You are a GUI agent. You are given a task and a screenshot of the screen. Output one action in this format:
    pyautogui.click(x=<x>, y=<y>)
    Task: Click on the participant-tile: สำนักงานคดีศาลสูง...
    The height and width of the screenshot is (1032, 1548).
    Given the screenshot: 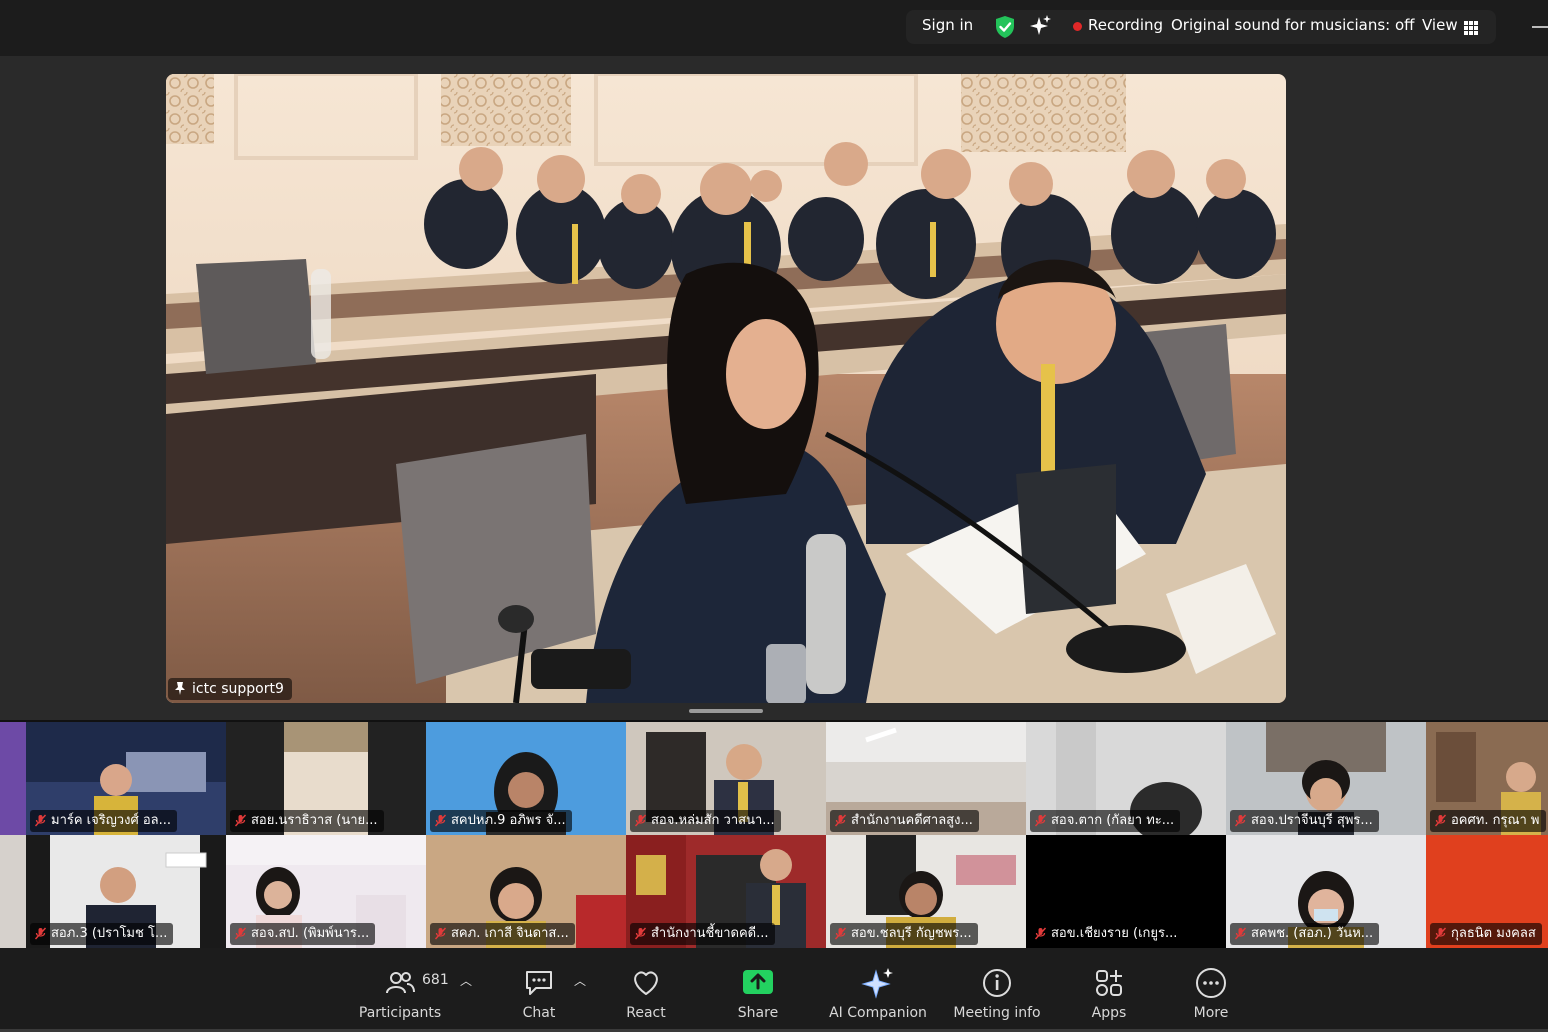 What is the action you would take?
    pyautogui.click(x=926, y=778)
    